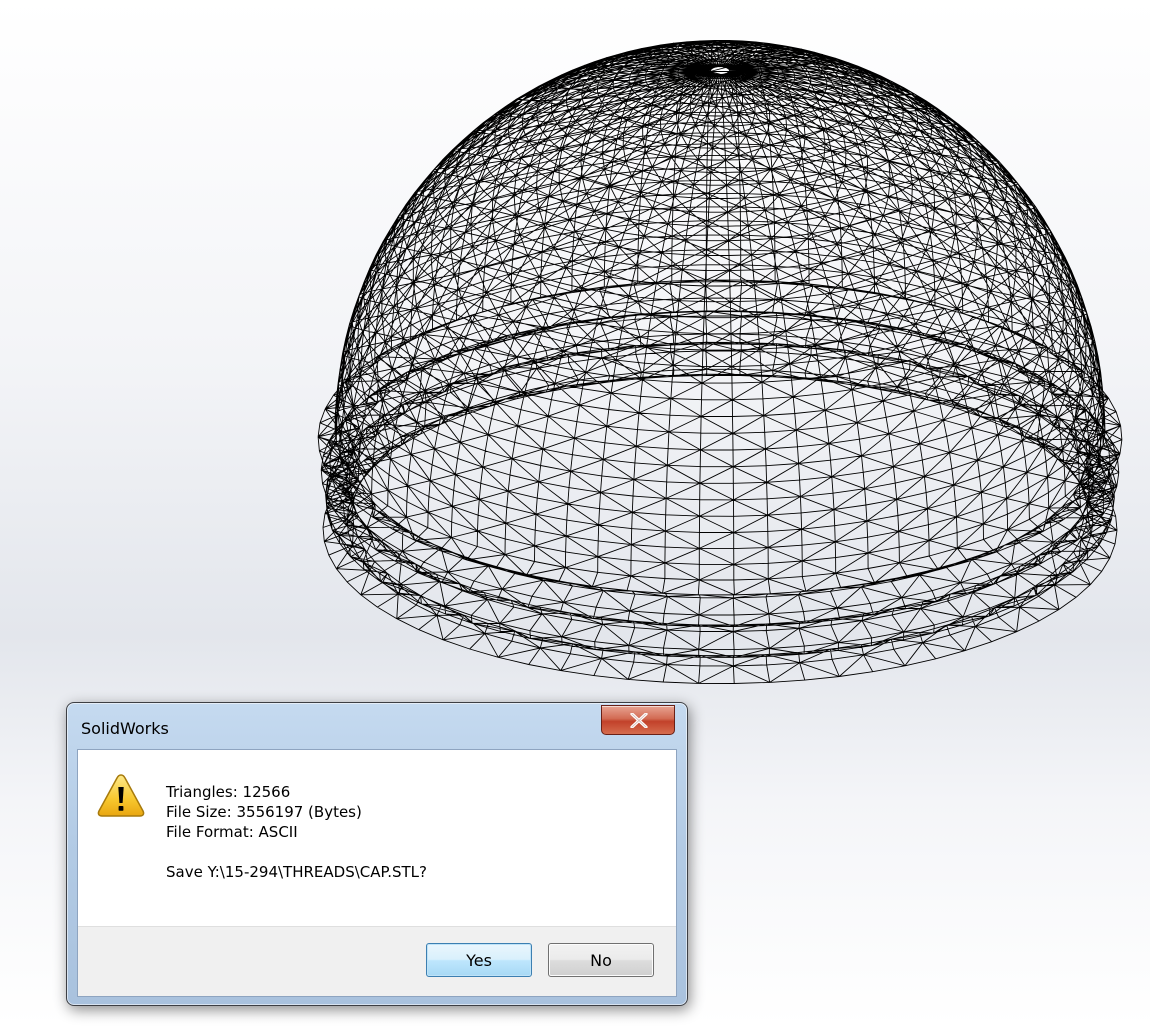 The width and height of the screenshot is (1150, 1026). Describe the element at coordinates (232, 832) in the screenshot. I see `file-format-text: File Format: ASCII` at that location.